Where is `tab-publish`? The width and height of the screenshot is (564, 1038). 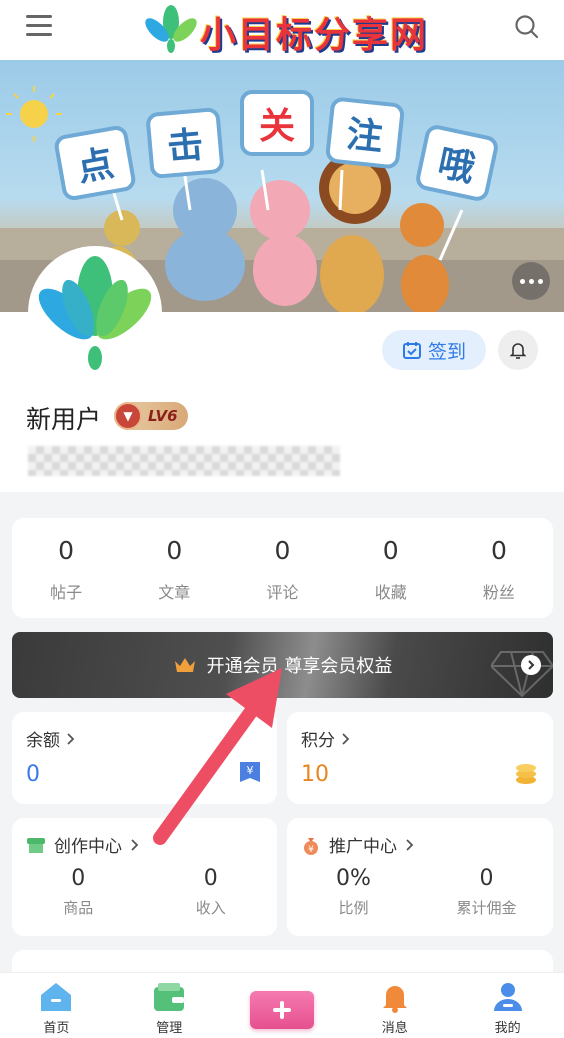 tab-publish is located at coordinates (282, 1005).